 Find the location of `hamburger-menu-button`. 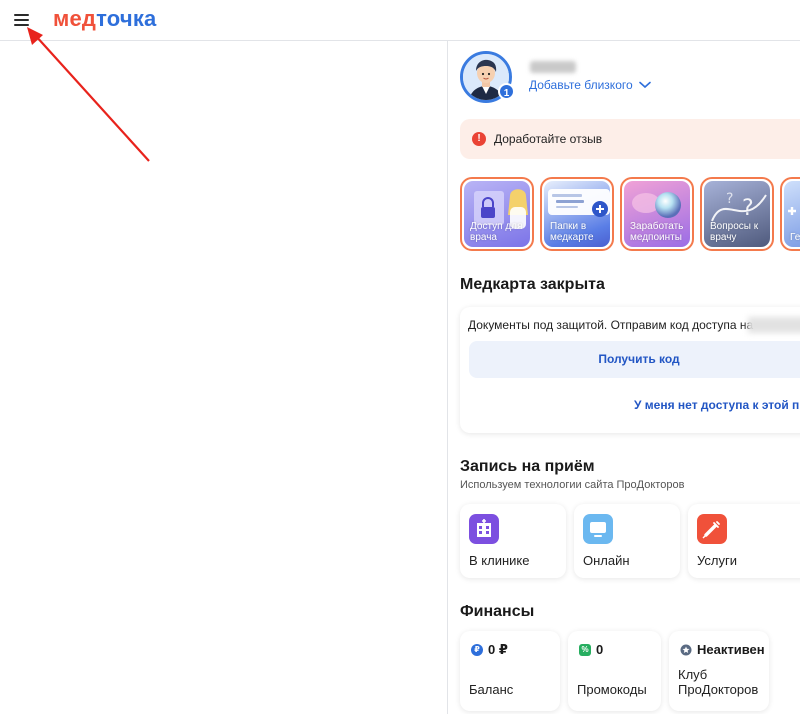

hamburger-menu-button is located at coordinates (22, 20).